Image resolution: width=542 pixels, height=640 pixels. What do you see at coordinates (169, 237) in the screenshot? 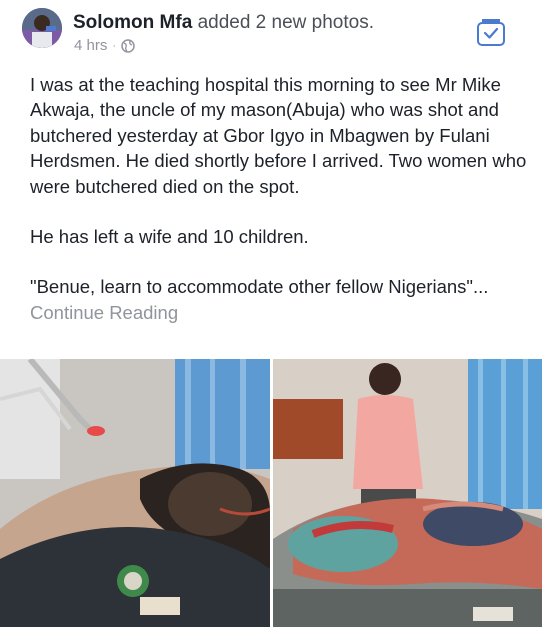
I see `post-paragraph: He has left a wife and 10 children.` at bounding box center [169, 237].